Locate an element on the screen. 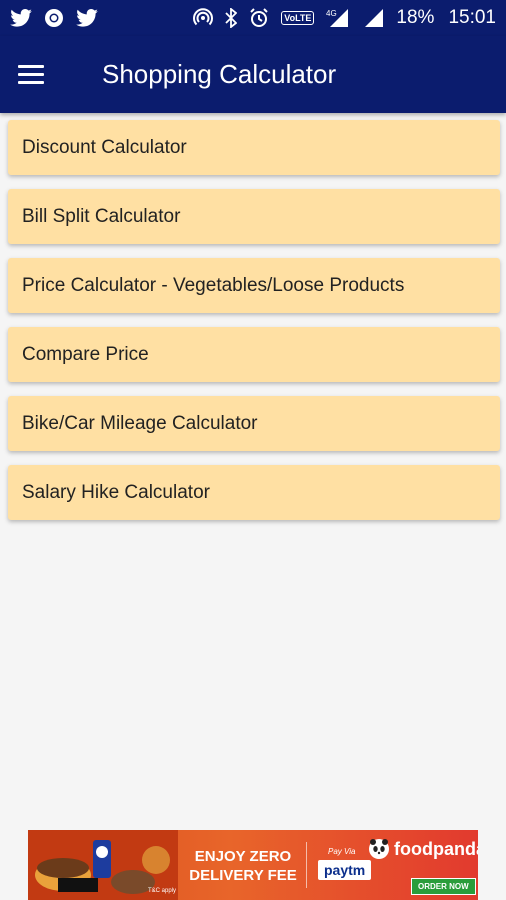 The height and width of the screenshot is (900, 506). network-type-label: 4G is located at coordinates (331, 13).